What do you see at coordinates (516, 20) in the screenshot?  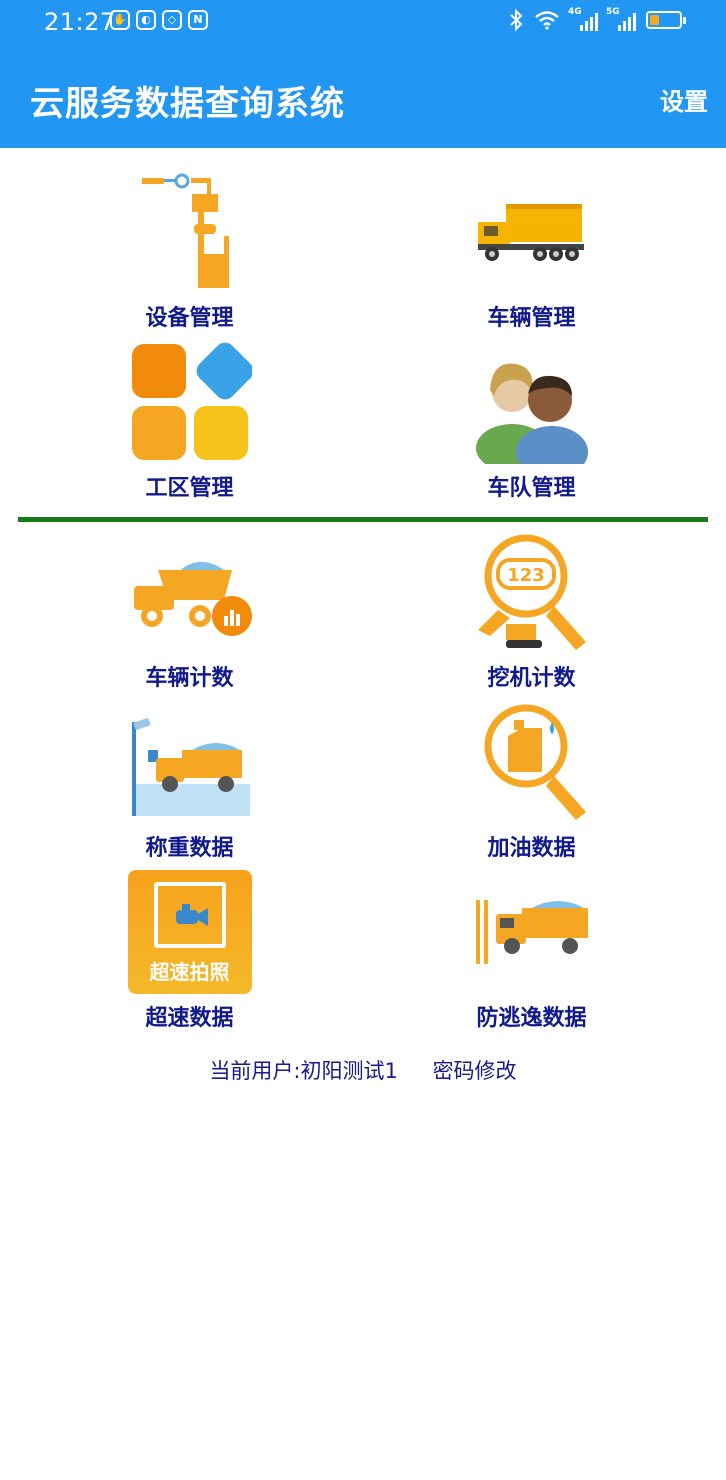 I see `bluetooth-icon` at bounding box center [516, 20].